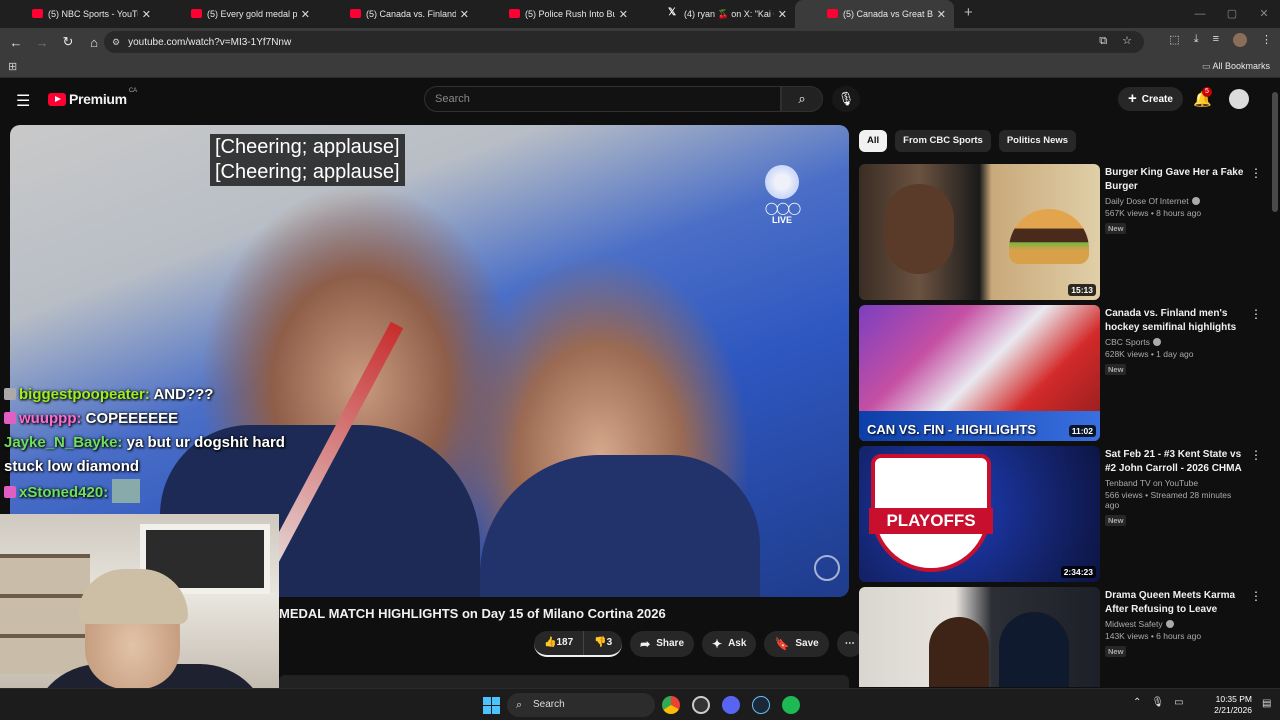 The width and height of the screenshot is (1280, 720). What do you see at coordinates (729, 13) in the screenshot?
I see `tab-title: (4) ryan 🍒 on X: "Kai Cenat me` at bounding box center [729, 13].